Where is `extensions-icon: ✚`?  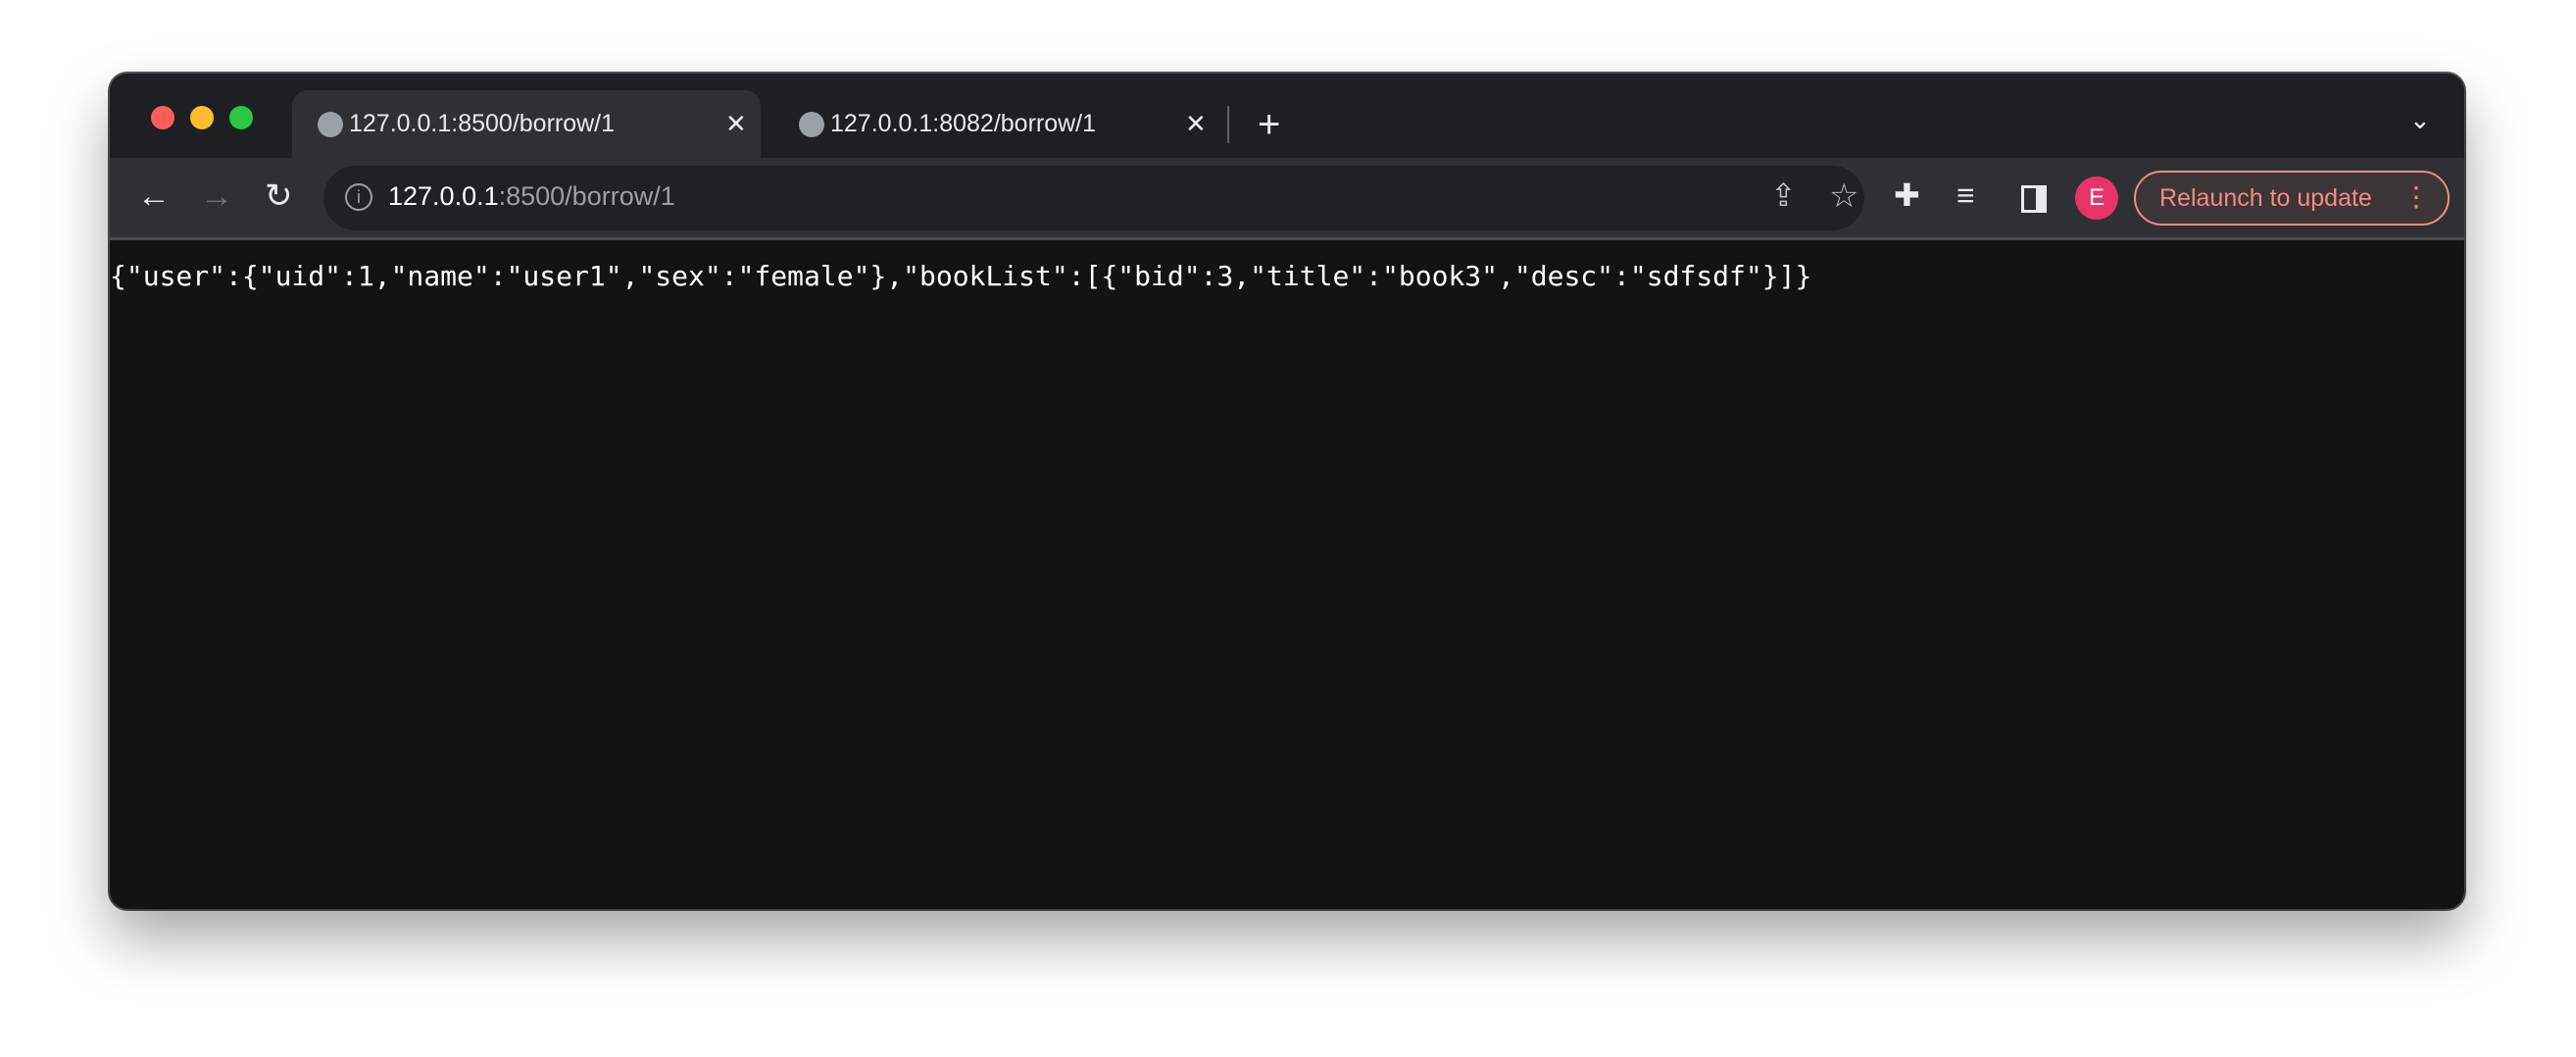
extensions-icon: ✚ is located at coordinates (1907, 195).